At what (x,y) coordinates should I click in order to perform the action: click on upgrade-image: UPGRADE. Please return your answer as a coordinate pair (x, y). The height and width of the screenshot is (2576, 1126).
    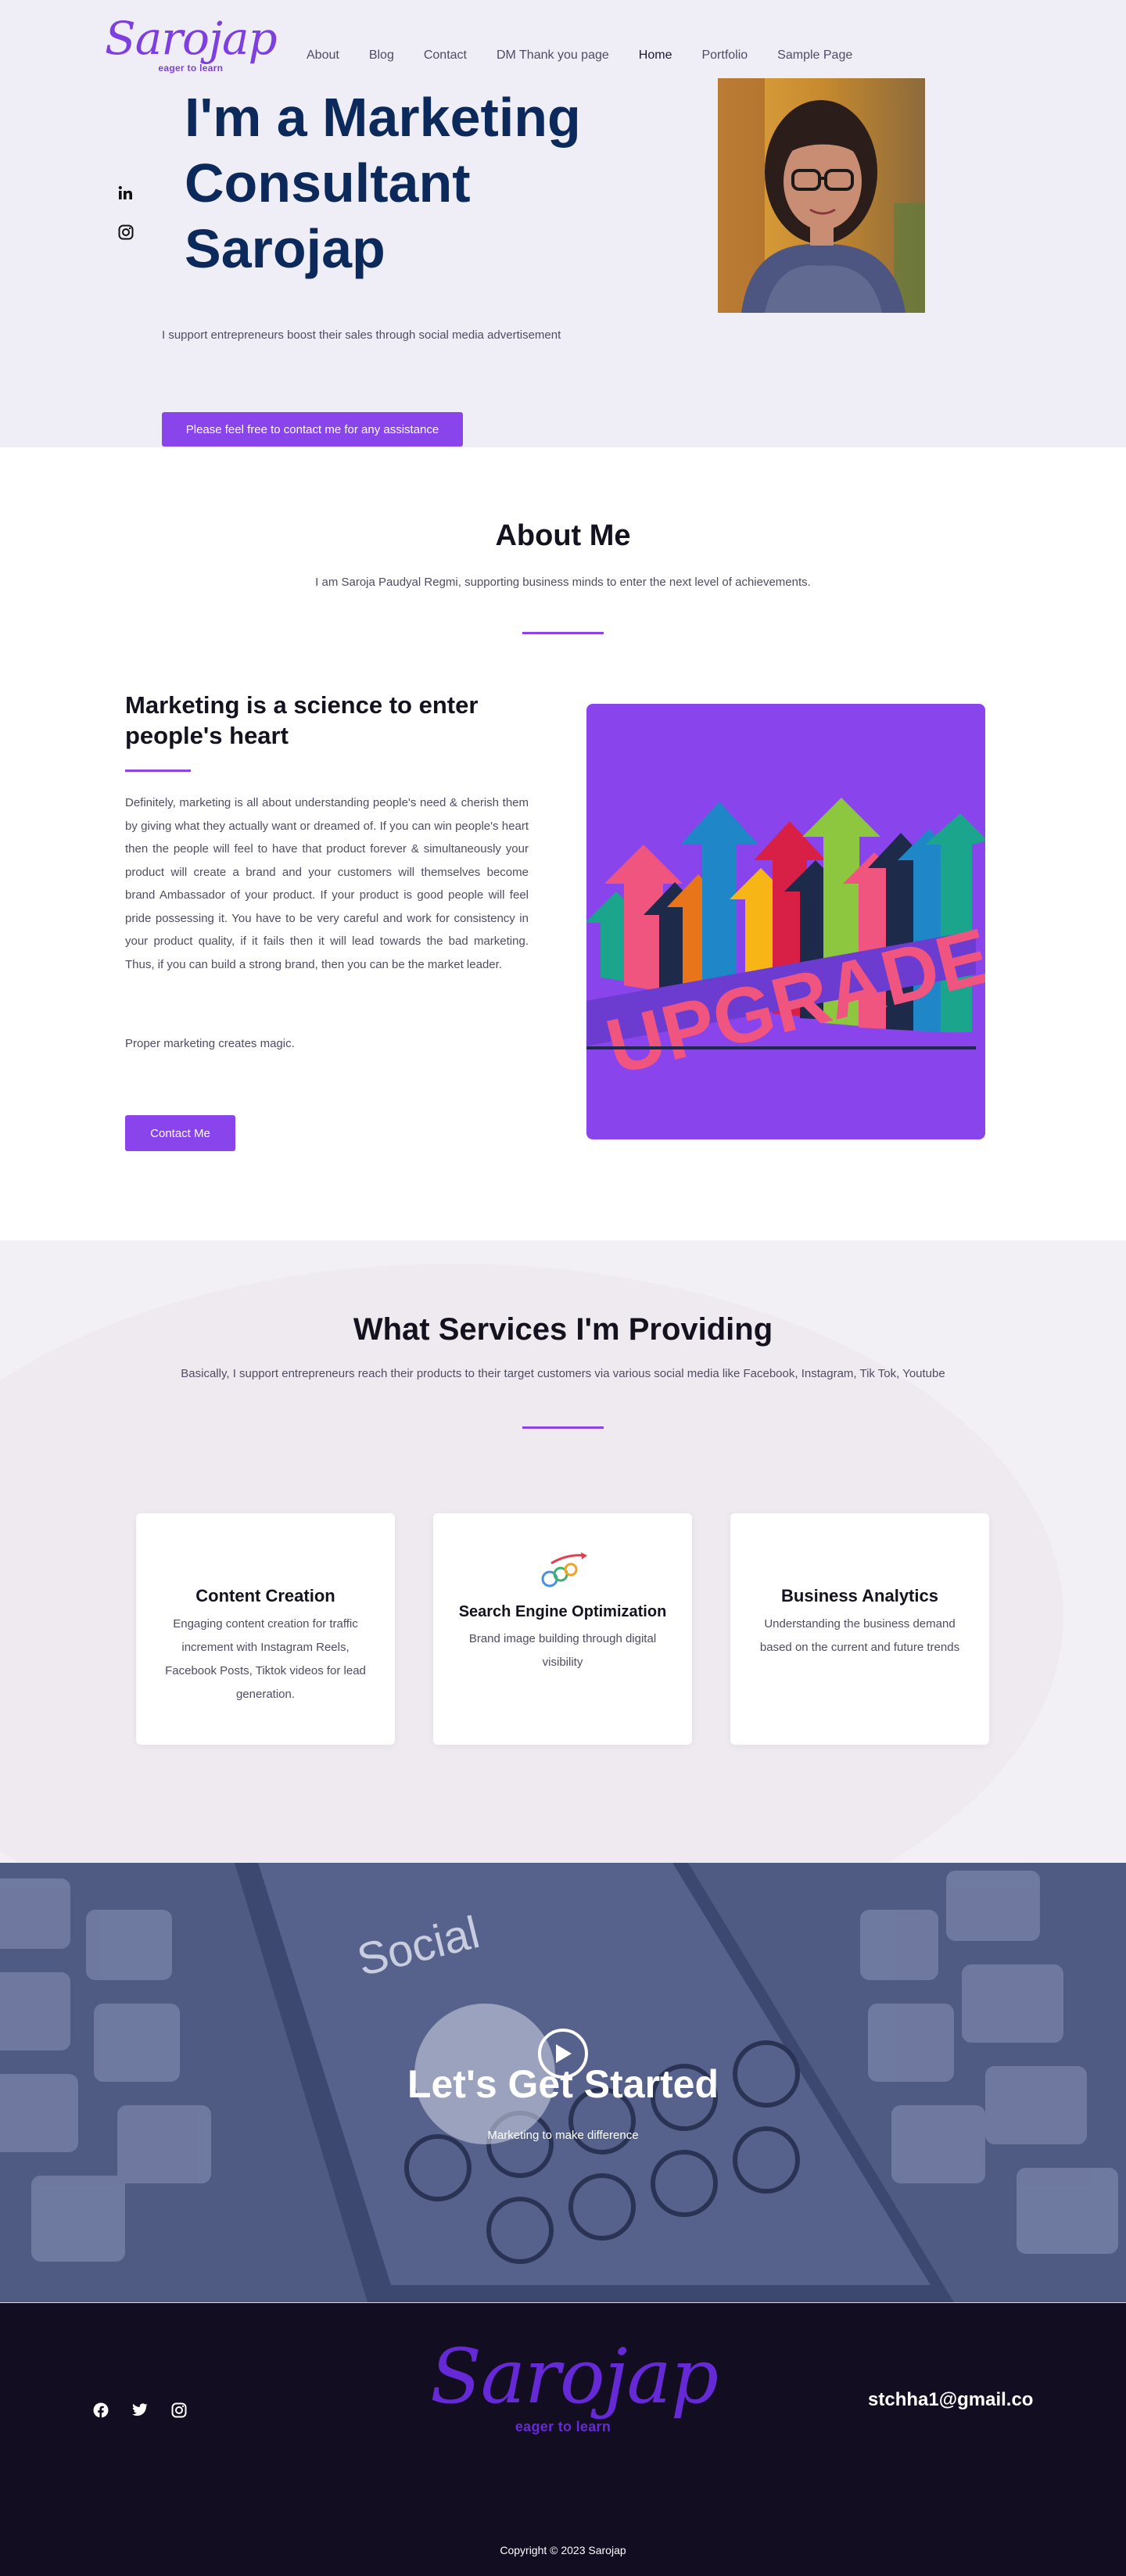
    Looking at the image, I should click on (785, 921).